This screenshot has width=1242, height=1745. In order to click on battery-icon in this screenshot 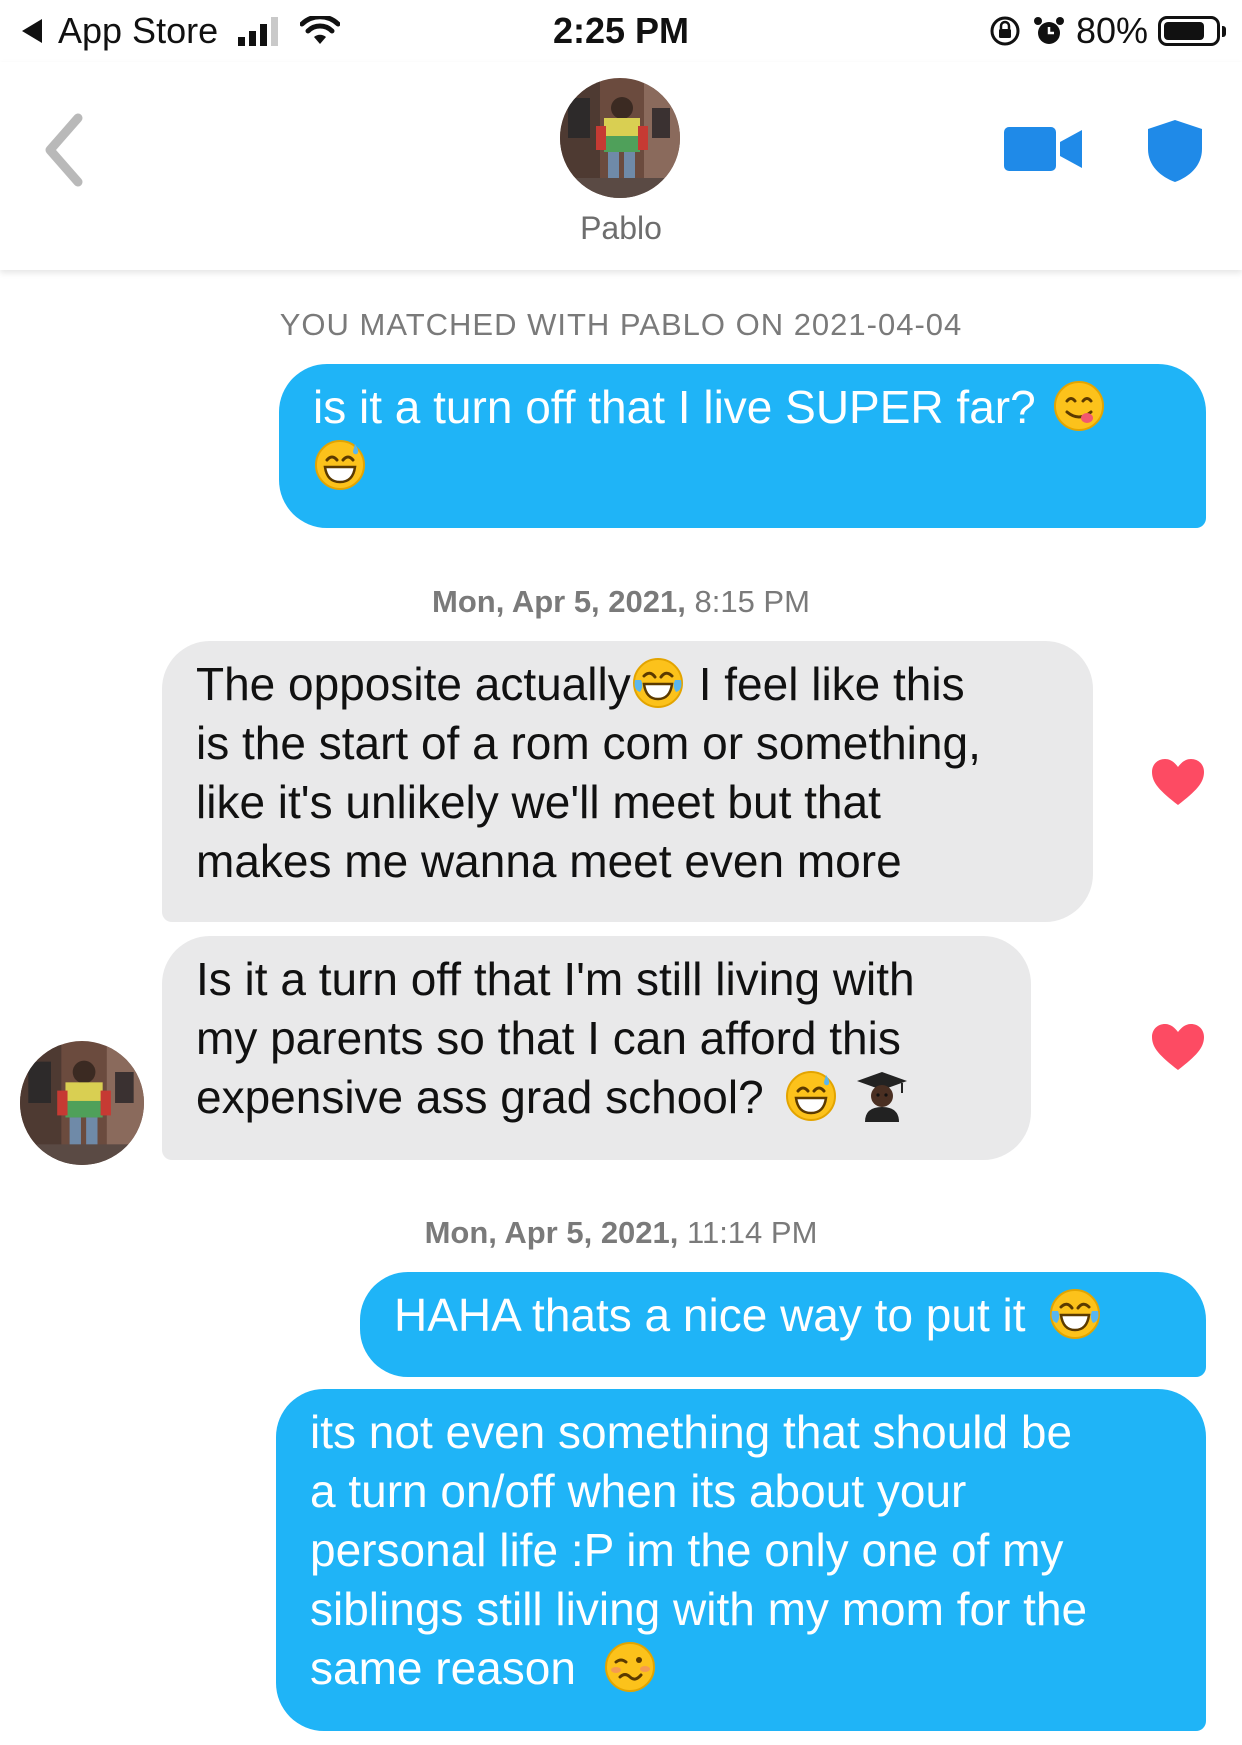, I will do `click(1192, 31)`.